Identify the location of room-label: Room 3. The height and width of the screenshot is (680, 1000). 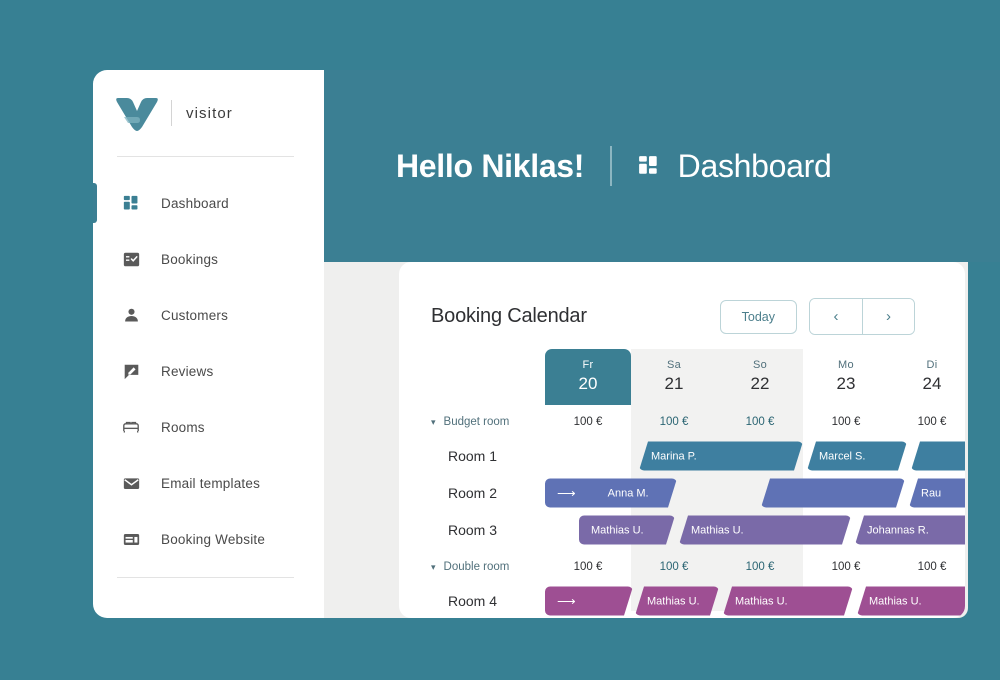
(473, 530).